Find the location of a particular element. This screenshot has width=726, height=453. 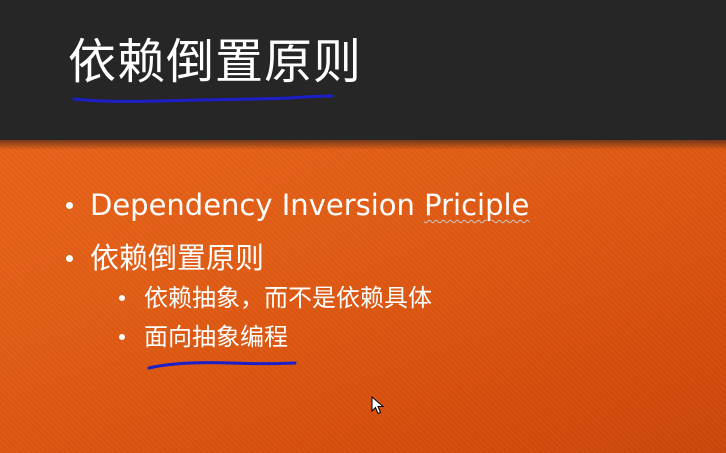

bullet-text: Dependency Inversion is located at coordinates (257, 205).